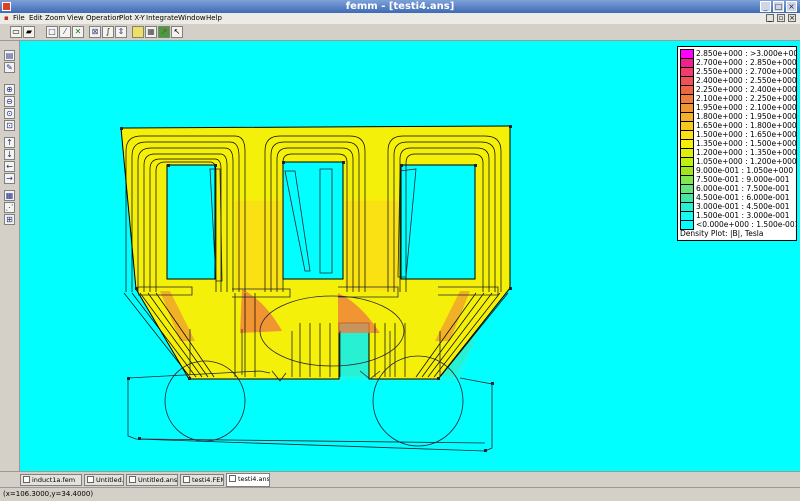 The width and height of the screenshot is (800, 501). I want to click on zoom-window-icon: ⊠, so click(95, 32).